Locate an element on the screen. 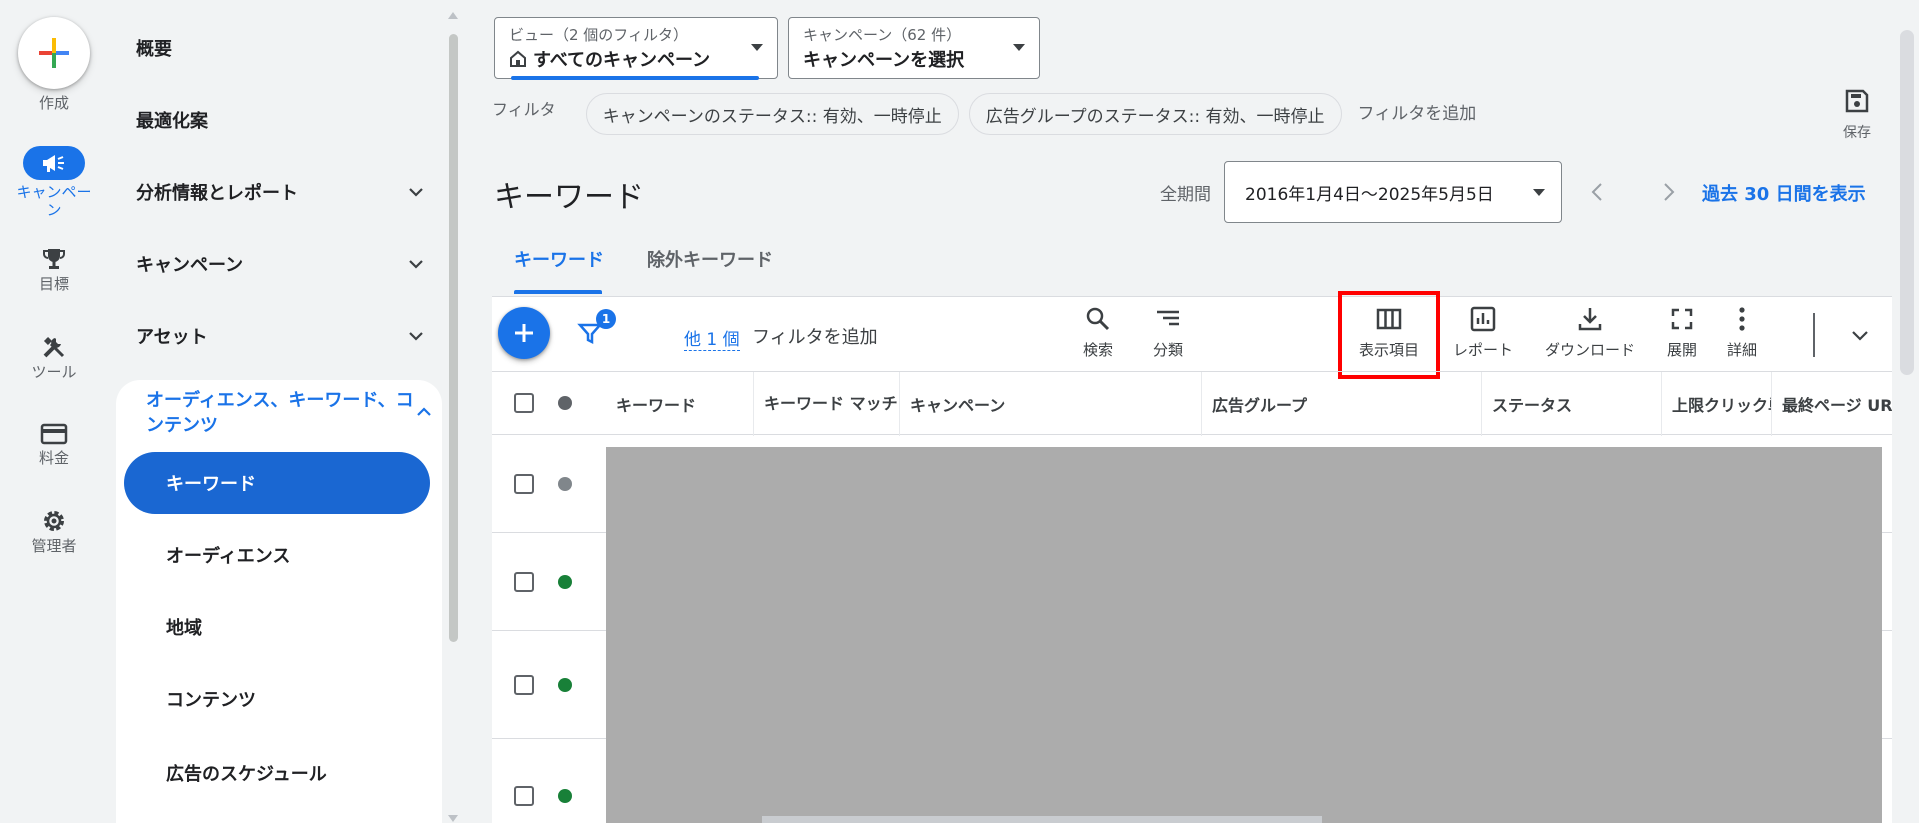 The height and width of the screenshot is (823, 1919). nav-item-recommendations: 最適化案 is located at coordinates (281, 120).